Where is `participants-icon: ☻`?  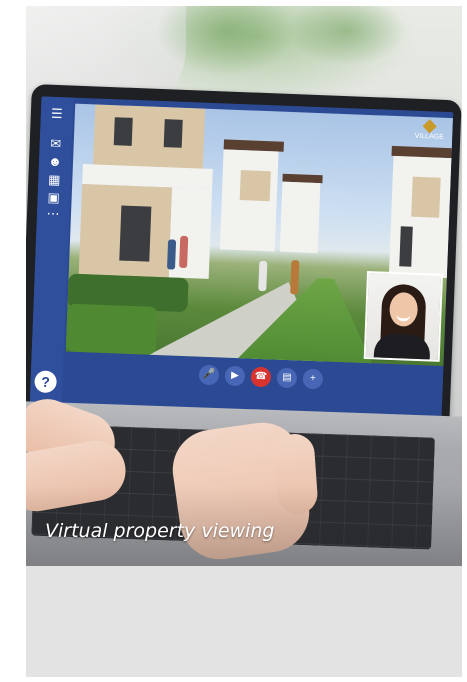
participants-icon: ☻ is located at coordinates (55, 162).